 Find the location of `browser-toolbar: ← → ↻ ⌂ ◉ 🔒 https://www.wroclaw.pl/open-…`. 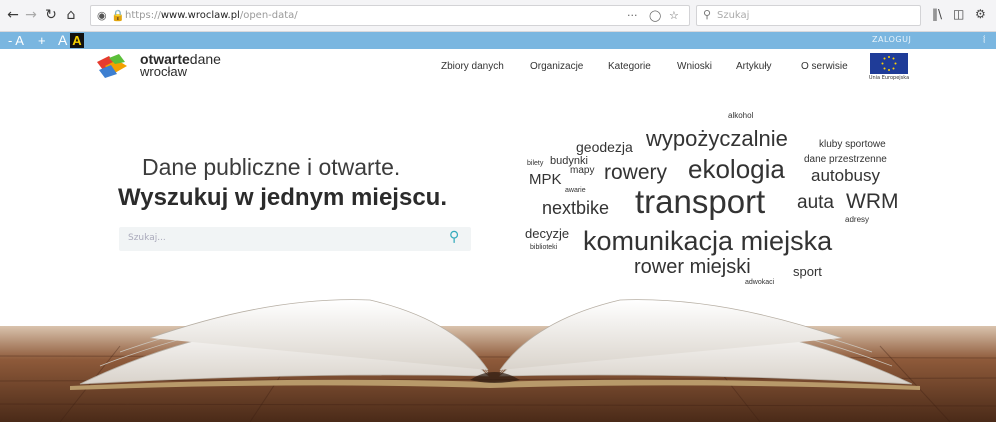

browser-toolbar: ← → ↻ ⌂ ◉ 🔒 https://www.wroclaw.pl/open-… is located at coordinates (498, 16).